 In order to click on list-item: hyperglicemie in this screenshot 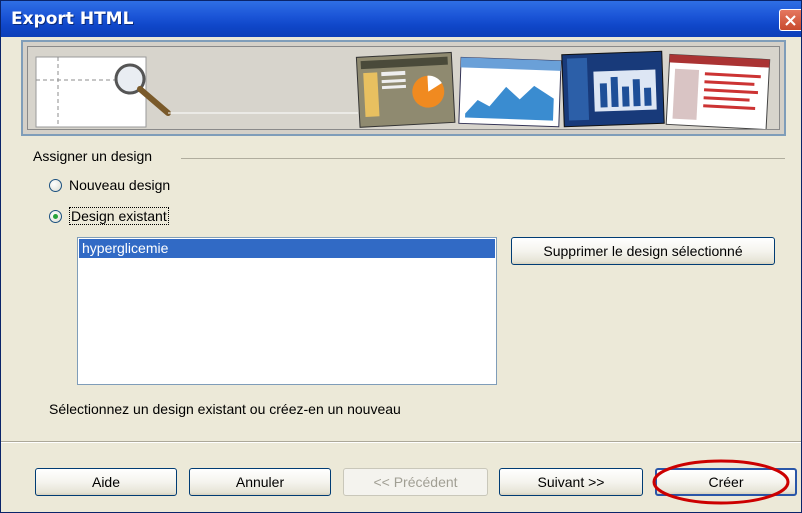, I will do `click(287, 248)`.